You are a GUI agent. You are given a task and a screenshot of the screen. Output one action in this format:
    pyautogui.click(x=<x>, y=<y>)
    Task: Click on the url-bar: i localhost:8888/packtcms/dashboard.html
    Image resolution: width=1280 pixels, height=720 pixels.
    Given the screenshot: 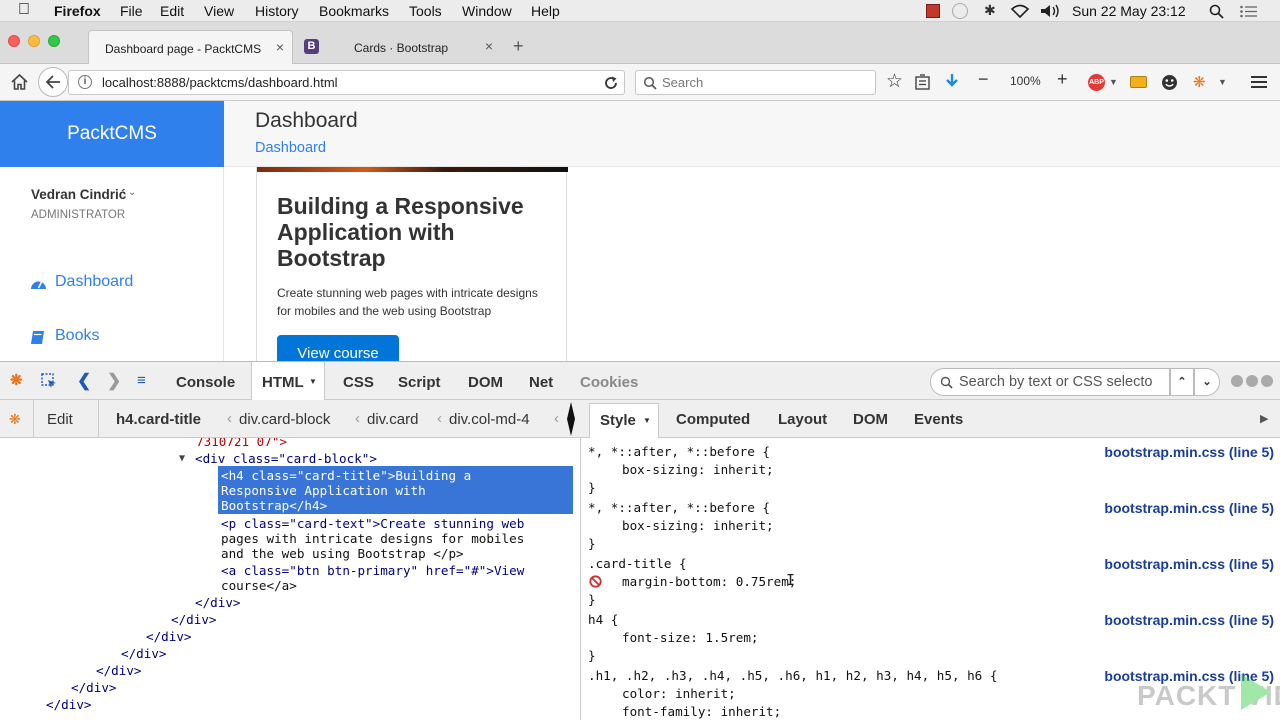 What is the action you would take?
    pyautogui.click(x=346, y=82)
    